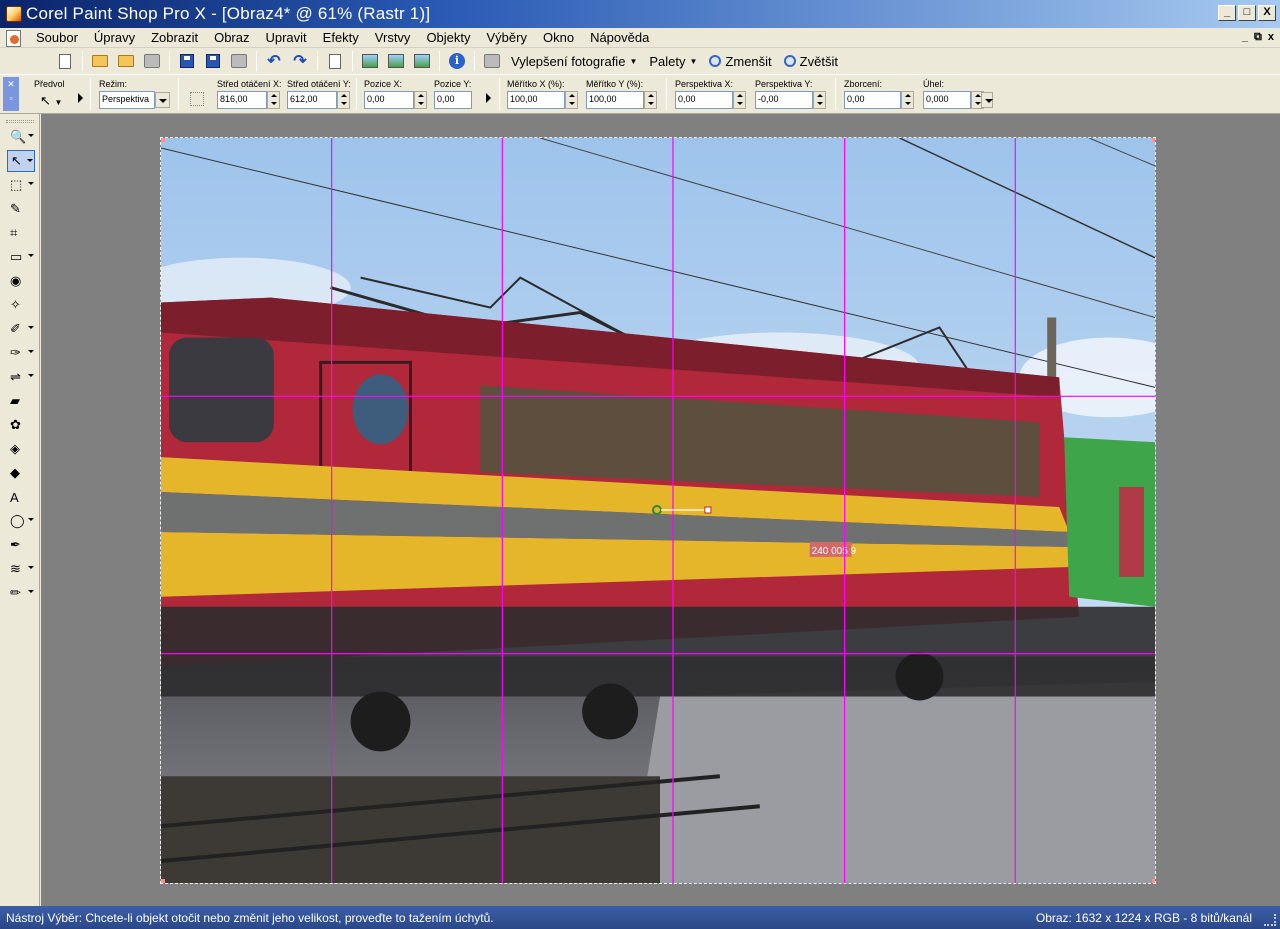 This screenshot has width=1280, height=929. What do you see at coordinates (393, 37) in the screenshot?
I see `menu-vrstvy: Vrstvy` at bounding box center [393, 37].